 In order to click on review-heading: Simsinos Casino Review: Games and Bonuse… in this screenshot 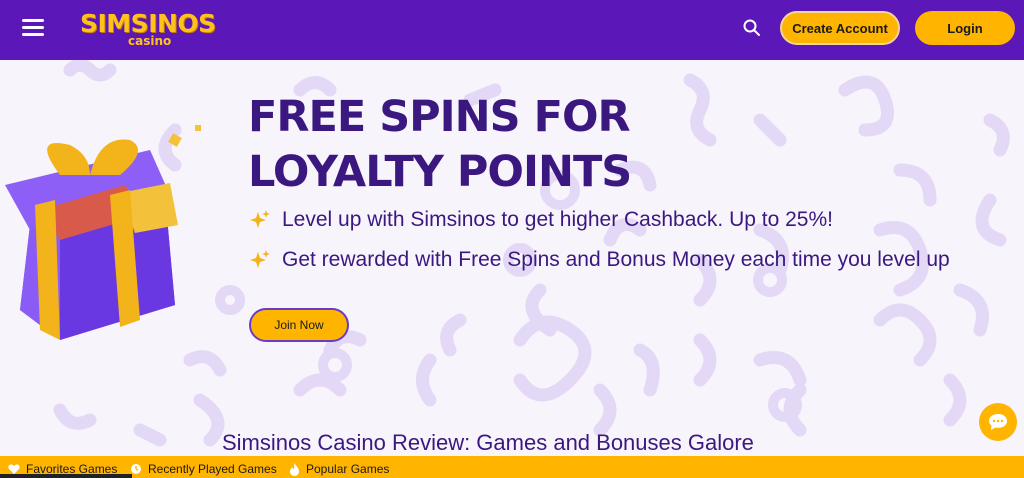, I will do `click(488, 442)`.